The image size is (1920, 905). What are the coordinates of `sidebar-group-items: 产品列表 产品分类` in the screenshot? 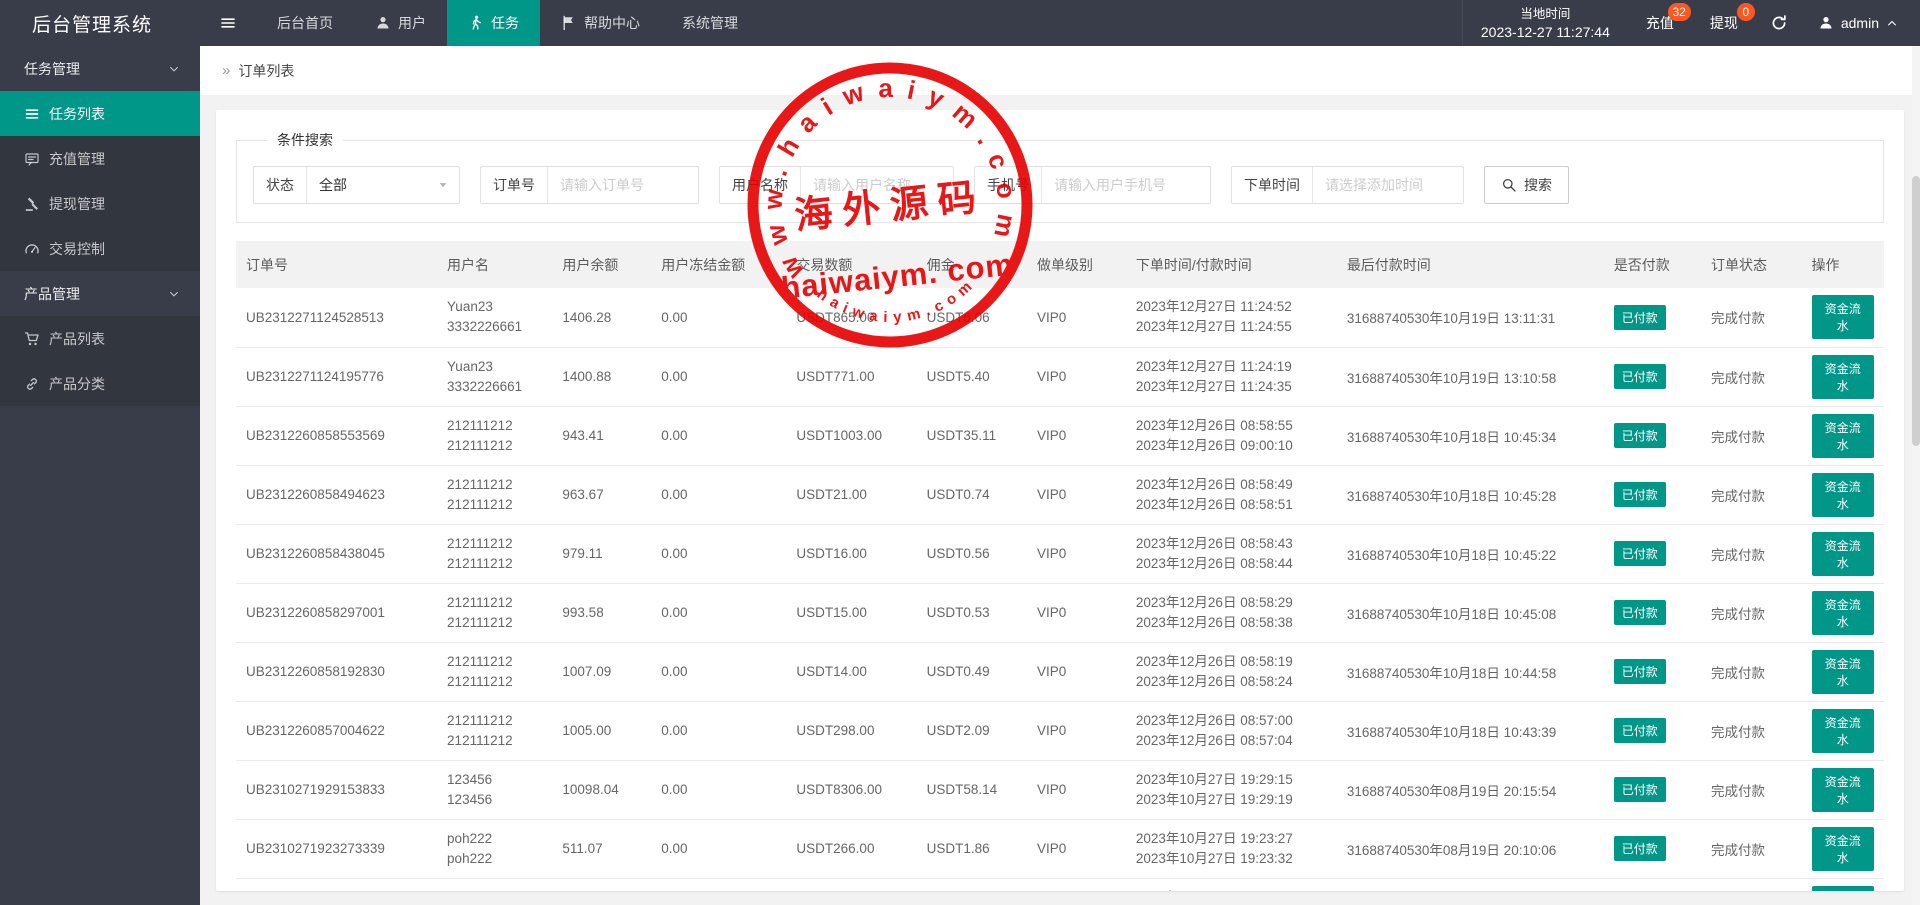 It's located at (100, 361).